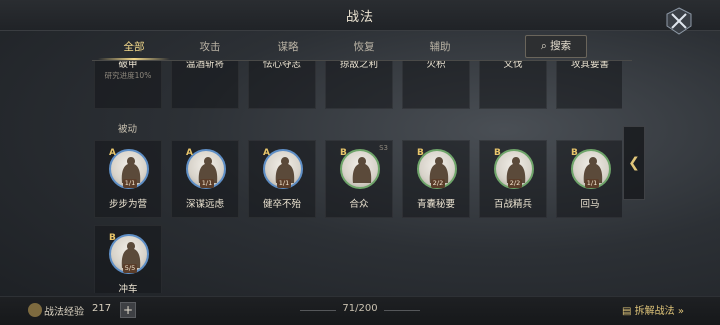  I want to click on chevron-left-icon: ❮, so click(634, 163).